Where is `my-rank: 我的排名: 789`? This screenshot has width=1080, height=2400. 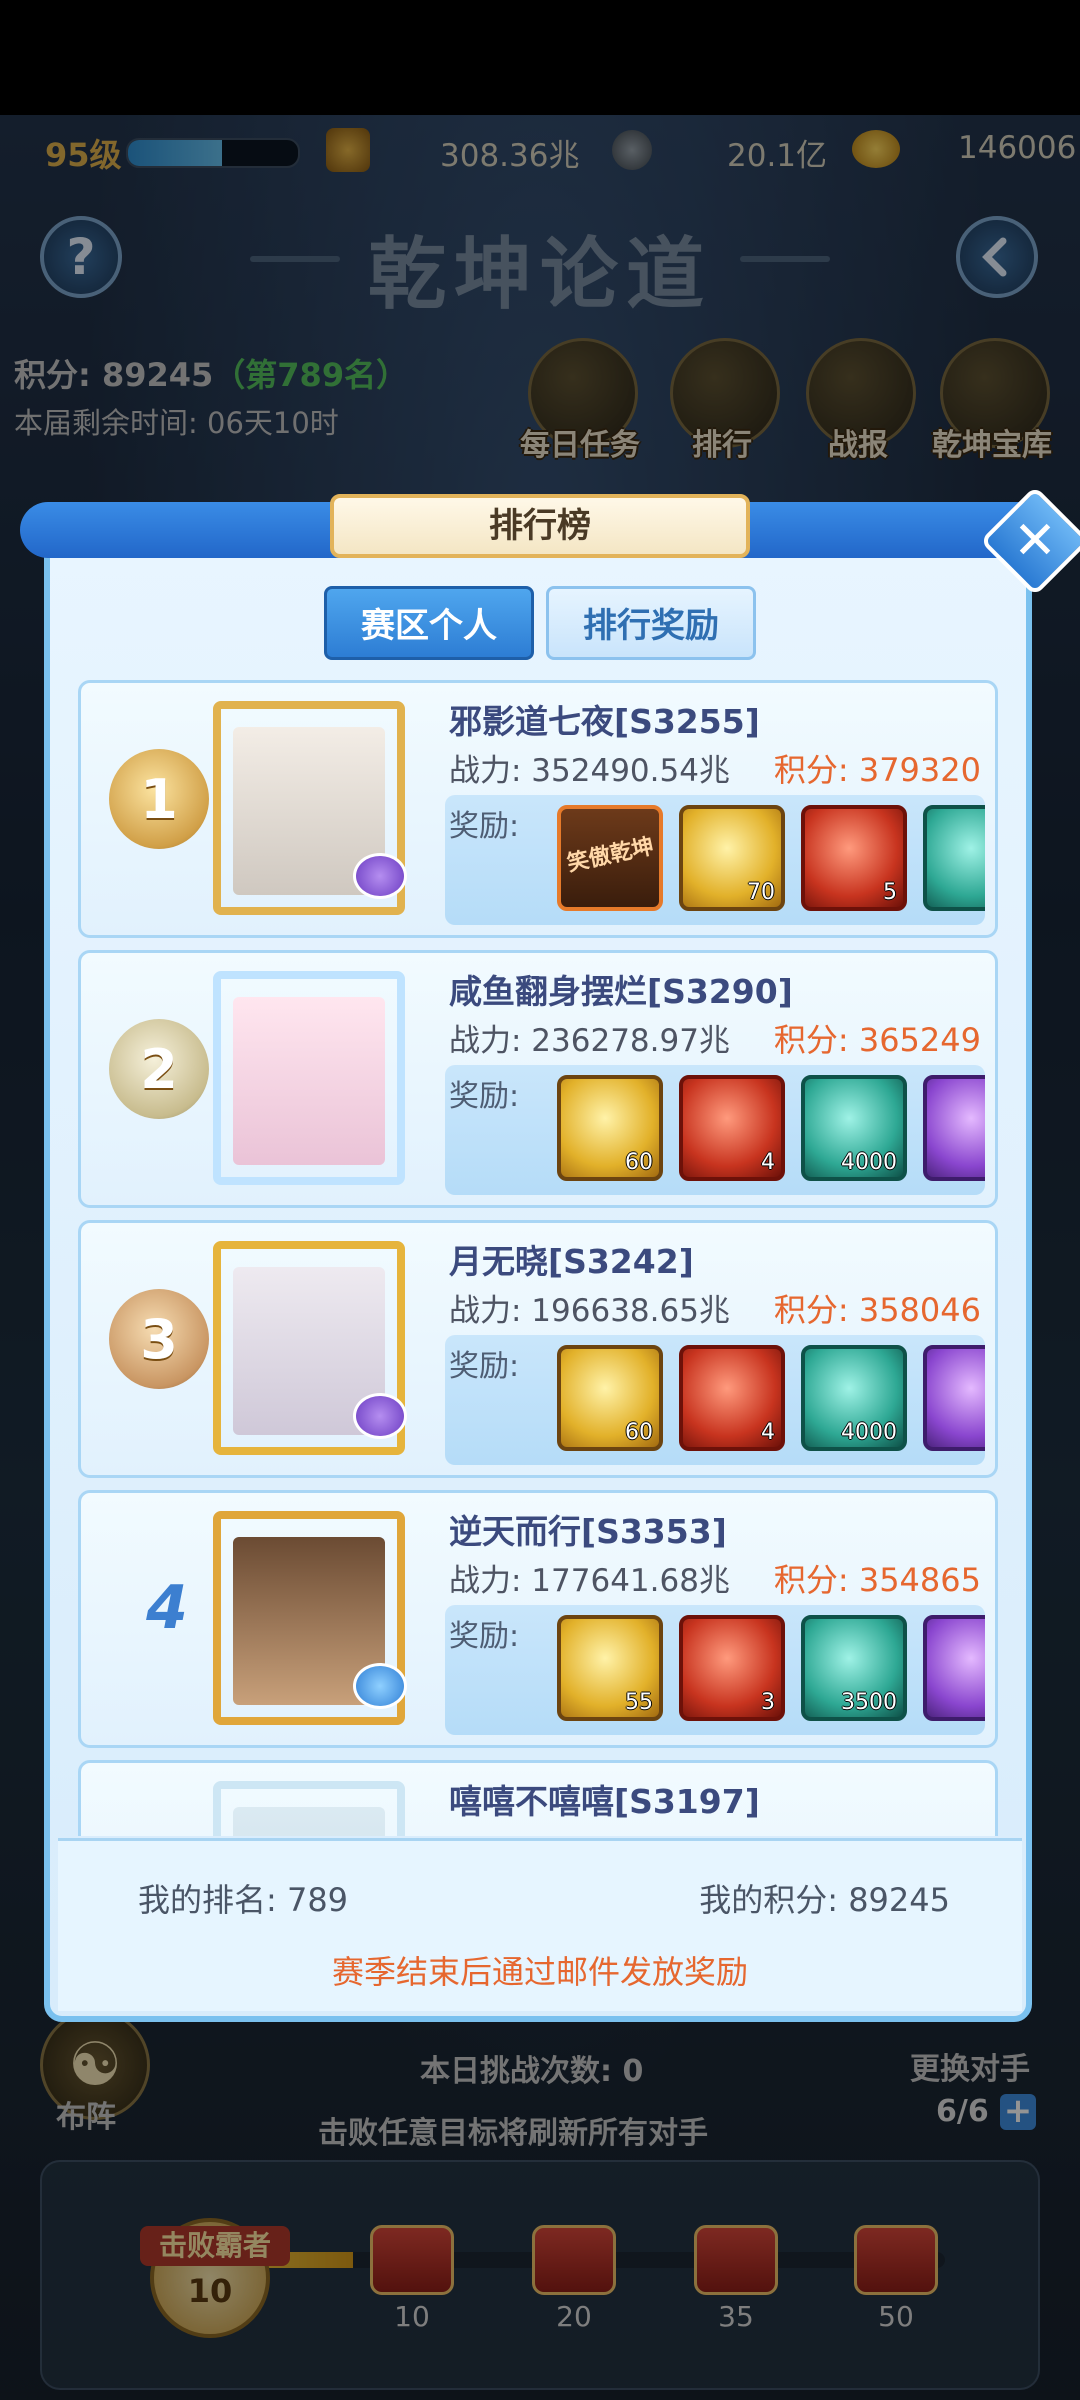
my-rank: 我的排名: 789 is located at coordinates (243, 1900).